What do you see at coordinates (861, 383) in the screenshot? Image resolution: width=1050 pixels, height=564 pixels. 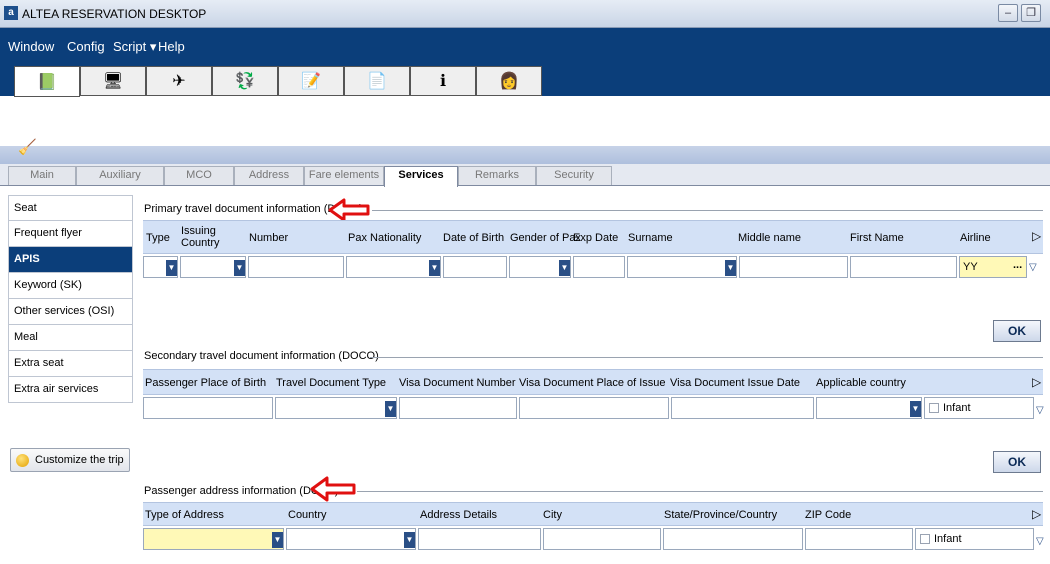 I see `doco-col-applicable-country: Applicable country` at bounding box center [861, 383].